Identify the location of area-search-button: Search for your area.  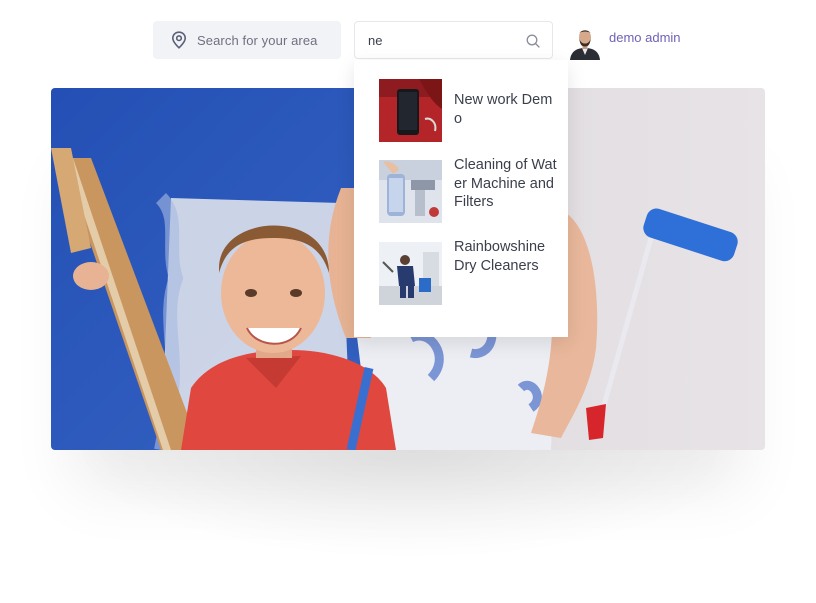
(247, 40).